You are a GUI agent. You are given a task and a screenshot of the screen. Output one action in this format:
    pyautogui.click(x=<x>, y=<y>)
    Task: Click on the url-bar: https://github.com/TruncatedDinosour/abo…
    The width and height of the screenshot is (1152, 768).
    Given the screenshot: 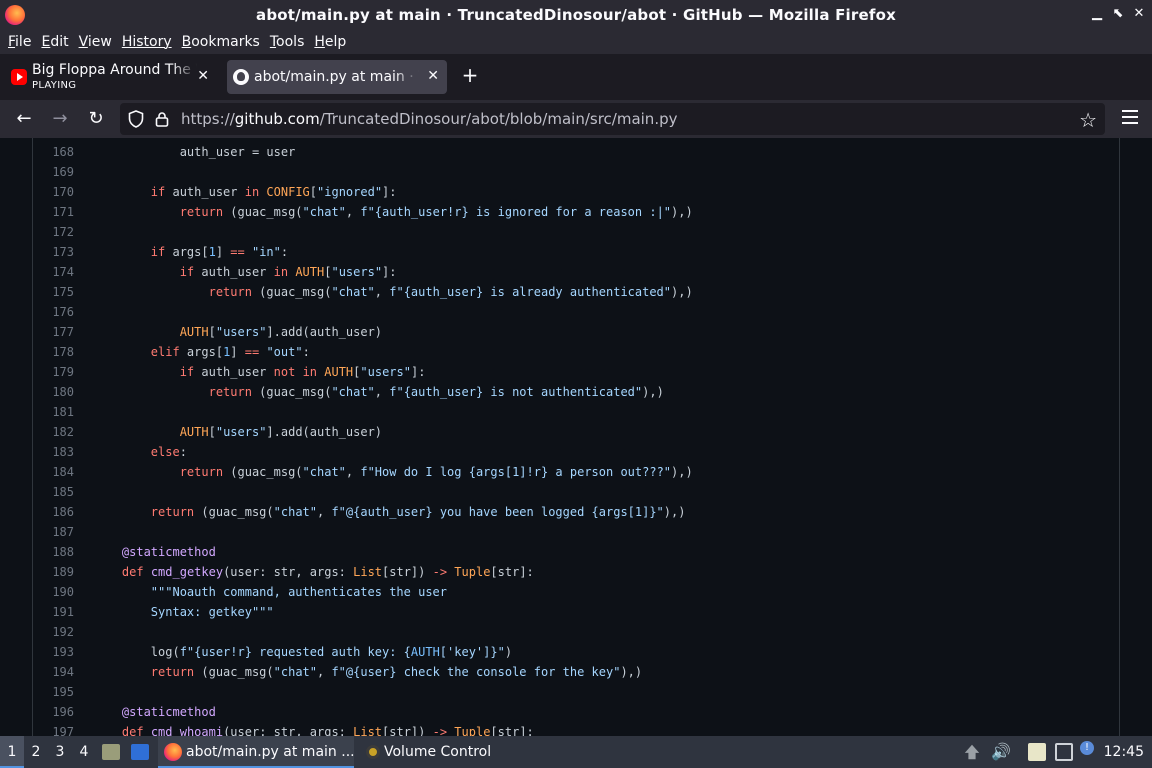 What is the action you would take?
    pyautogui.click(x=612, y=119)
    